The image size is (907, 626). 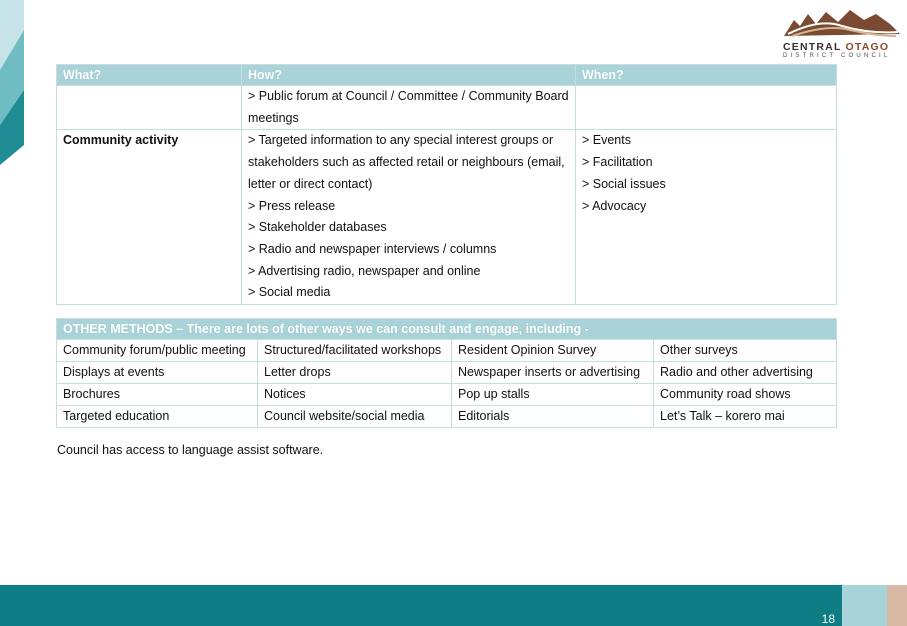 I want to click on method-cell: Resident Opinion Survey, so click(x=552, y=350).